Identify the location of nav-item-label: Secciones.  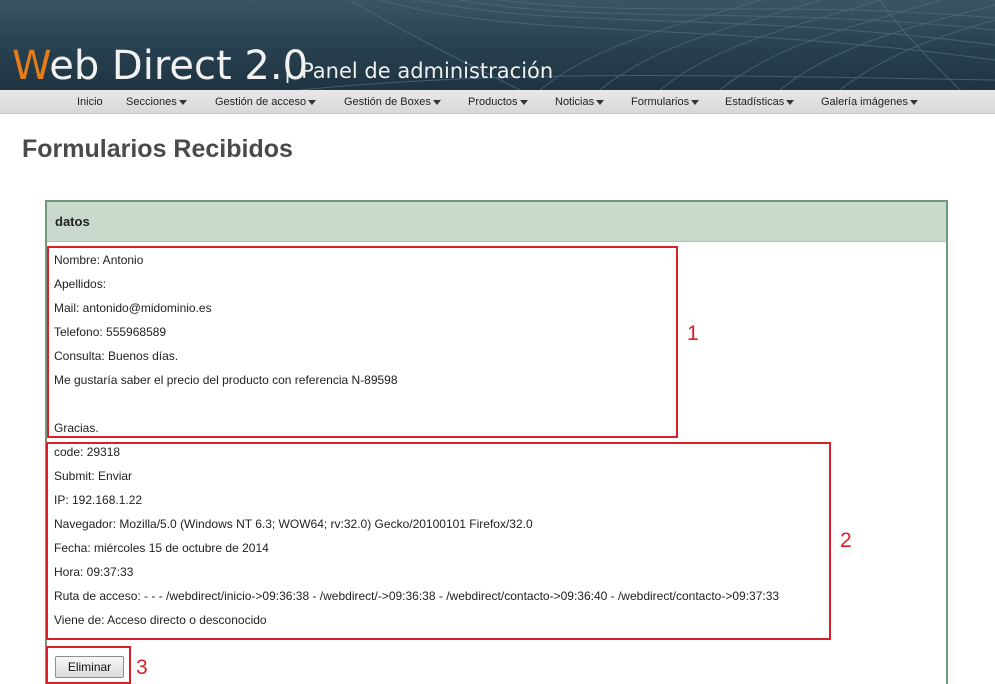
(151, 102).